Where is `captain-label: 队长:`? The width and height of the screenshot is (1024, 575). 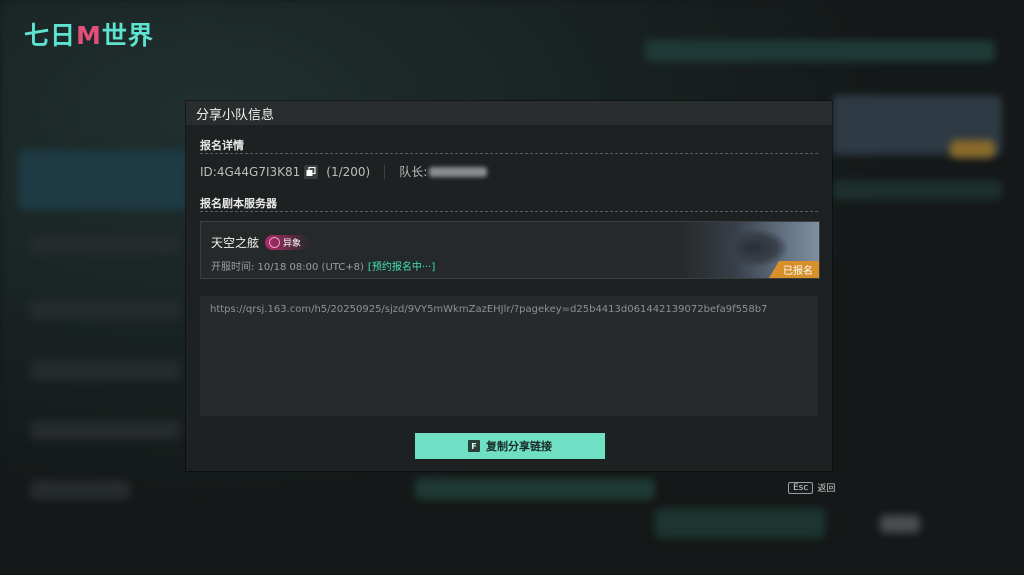 captain-label: 队长: is located at coordinates (413, 172).